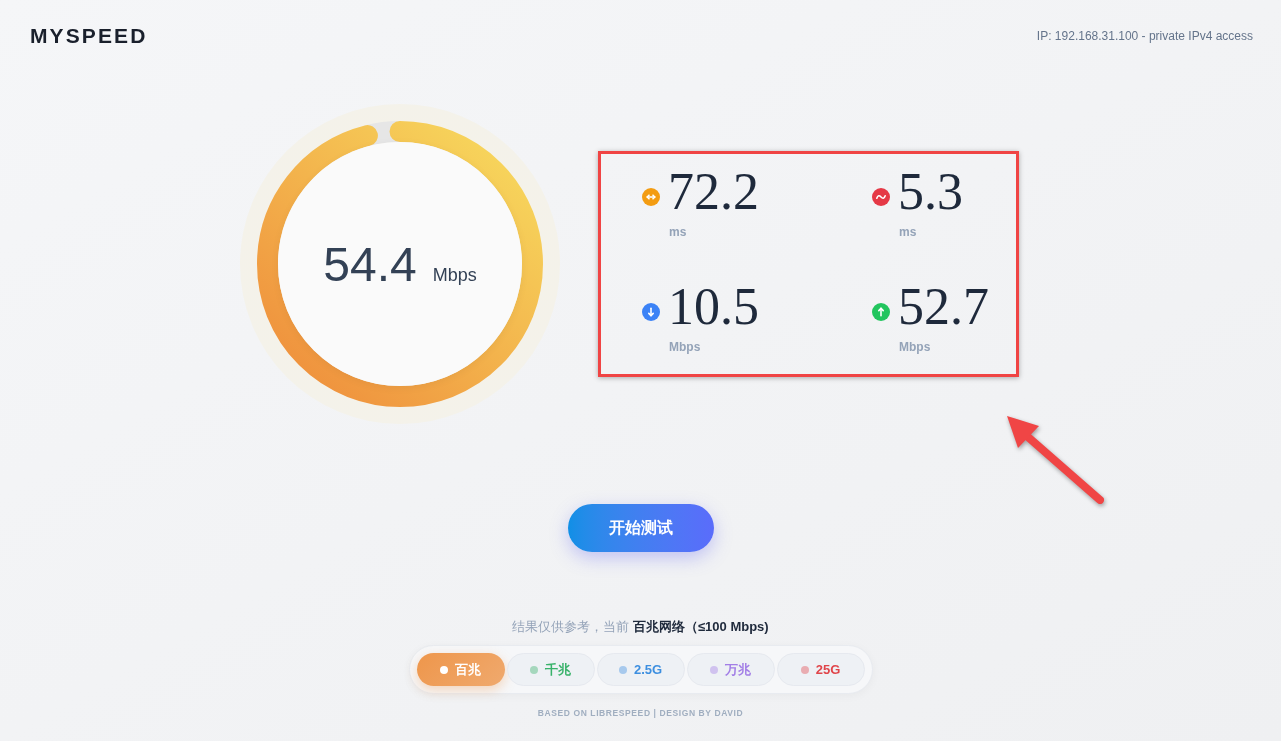 The image size is (1281, 741). I want to click on logo: MYSPEED, so click(89, 36).